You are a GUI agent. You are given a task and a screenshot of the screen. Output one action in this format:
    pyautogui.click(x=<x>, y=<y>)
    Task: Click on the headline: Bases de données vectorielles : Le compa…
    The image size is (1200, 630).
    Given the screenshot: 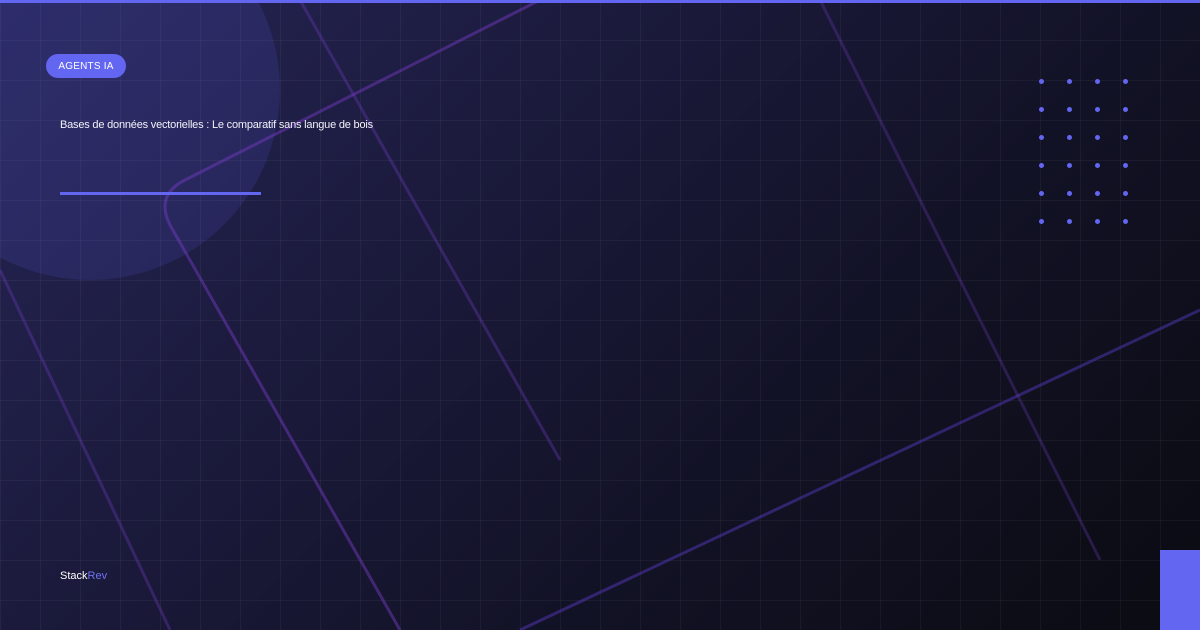 What is the action you would take?
    pyautogui.click(x=216, y=125)
    